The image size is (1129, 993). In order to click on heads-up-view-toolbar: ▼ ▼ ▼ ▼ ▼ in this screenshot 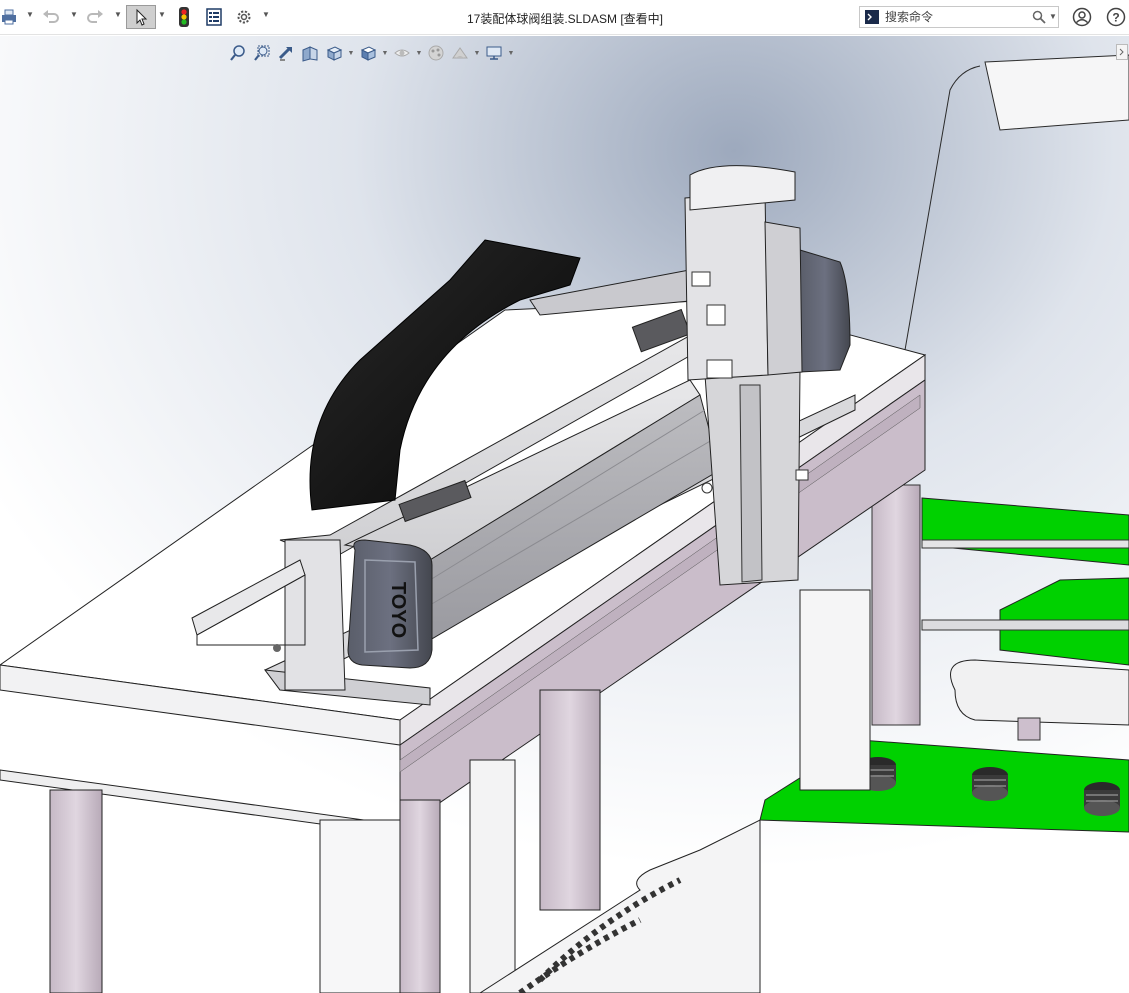, I will do `click(371, 53)`.